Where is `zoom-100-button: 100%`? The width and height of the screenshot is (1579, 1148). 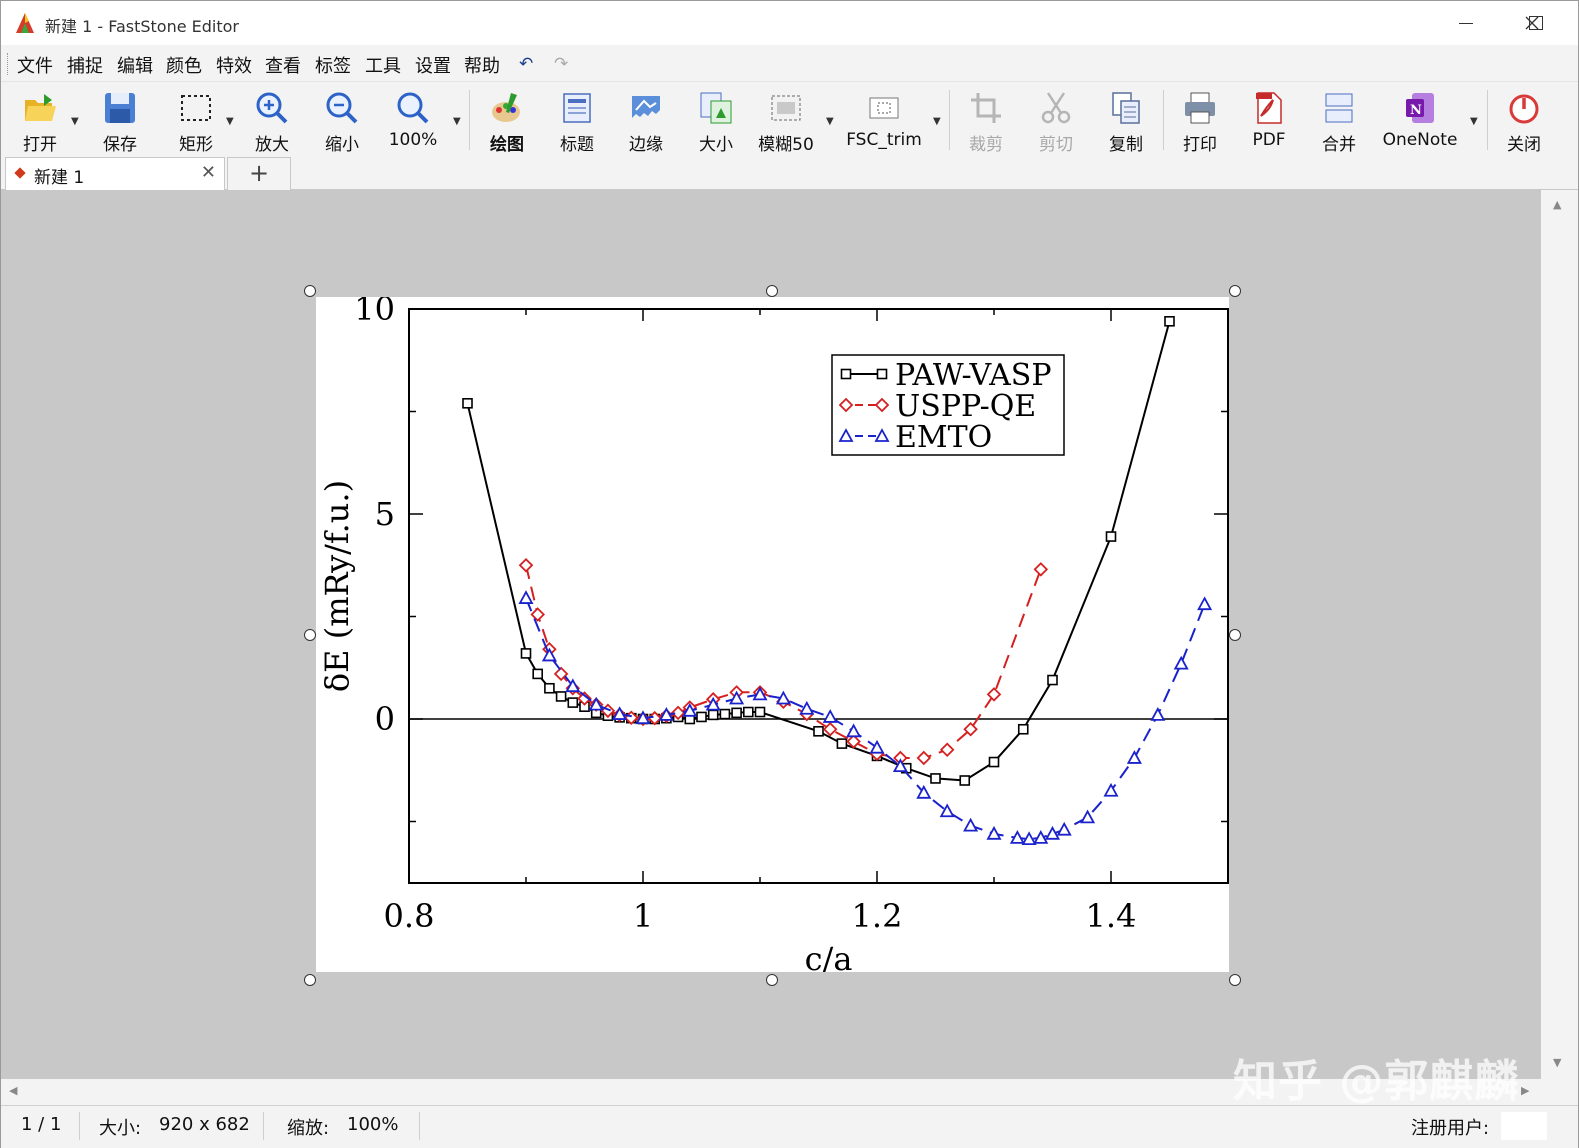
zoom-100-button: 100% is located at coordinates (413, 119).